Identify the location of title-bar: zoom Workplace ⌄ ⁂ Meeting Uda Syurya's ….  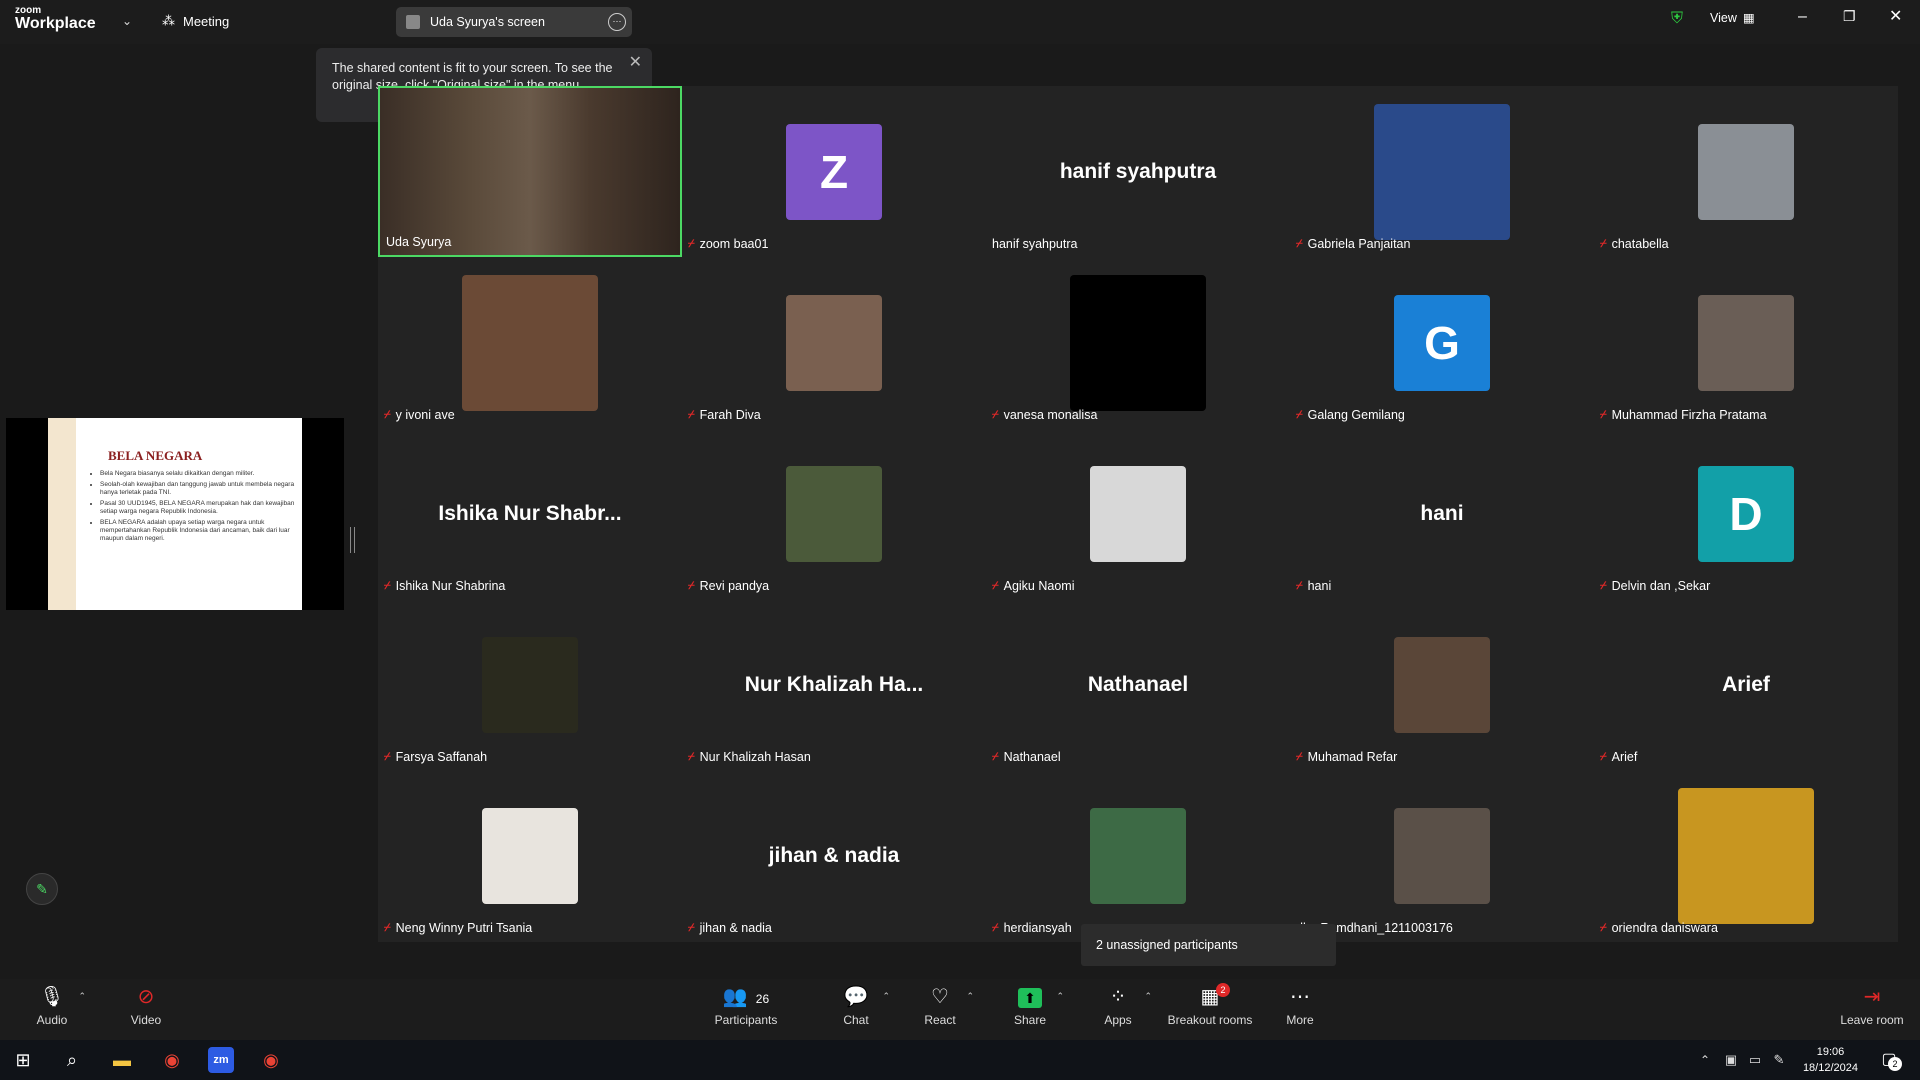
(960, 22).